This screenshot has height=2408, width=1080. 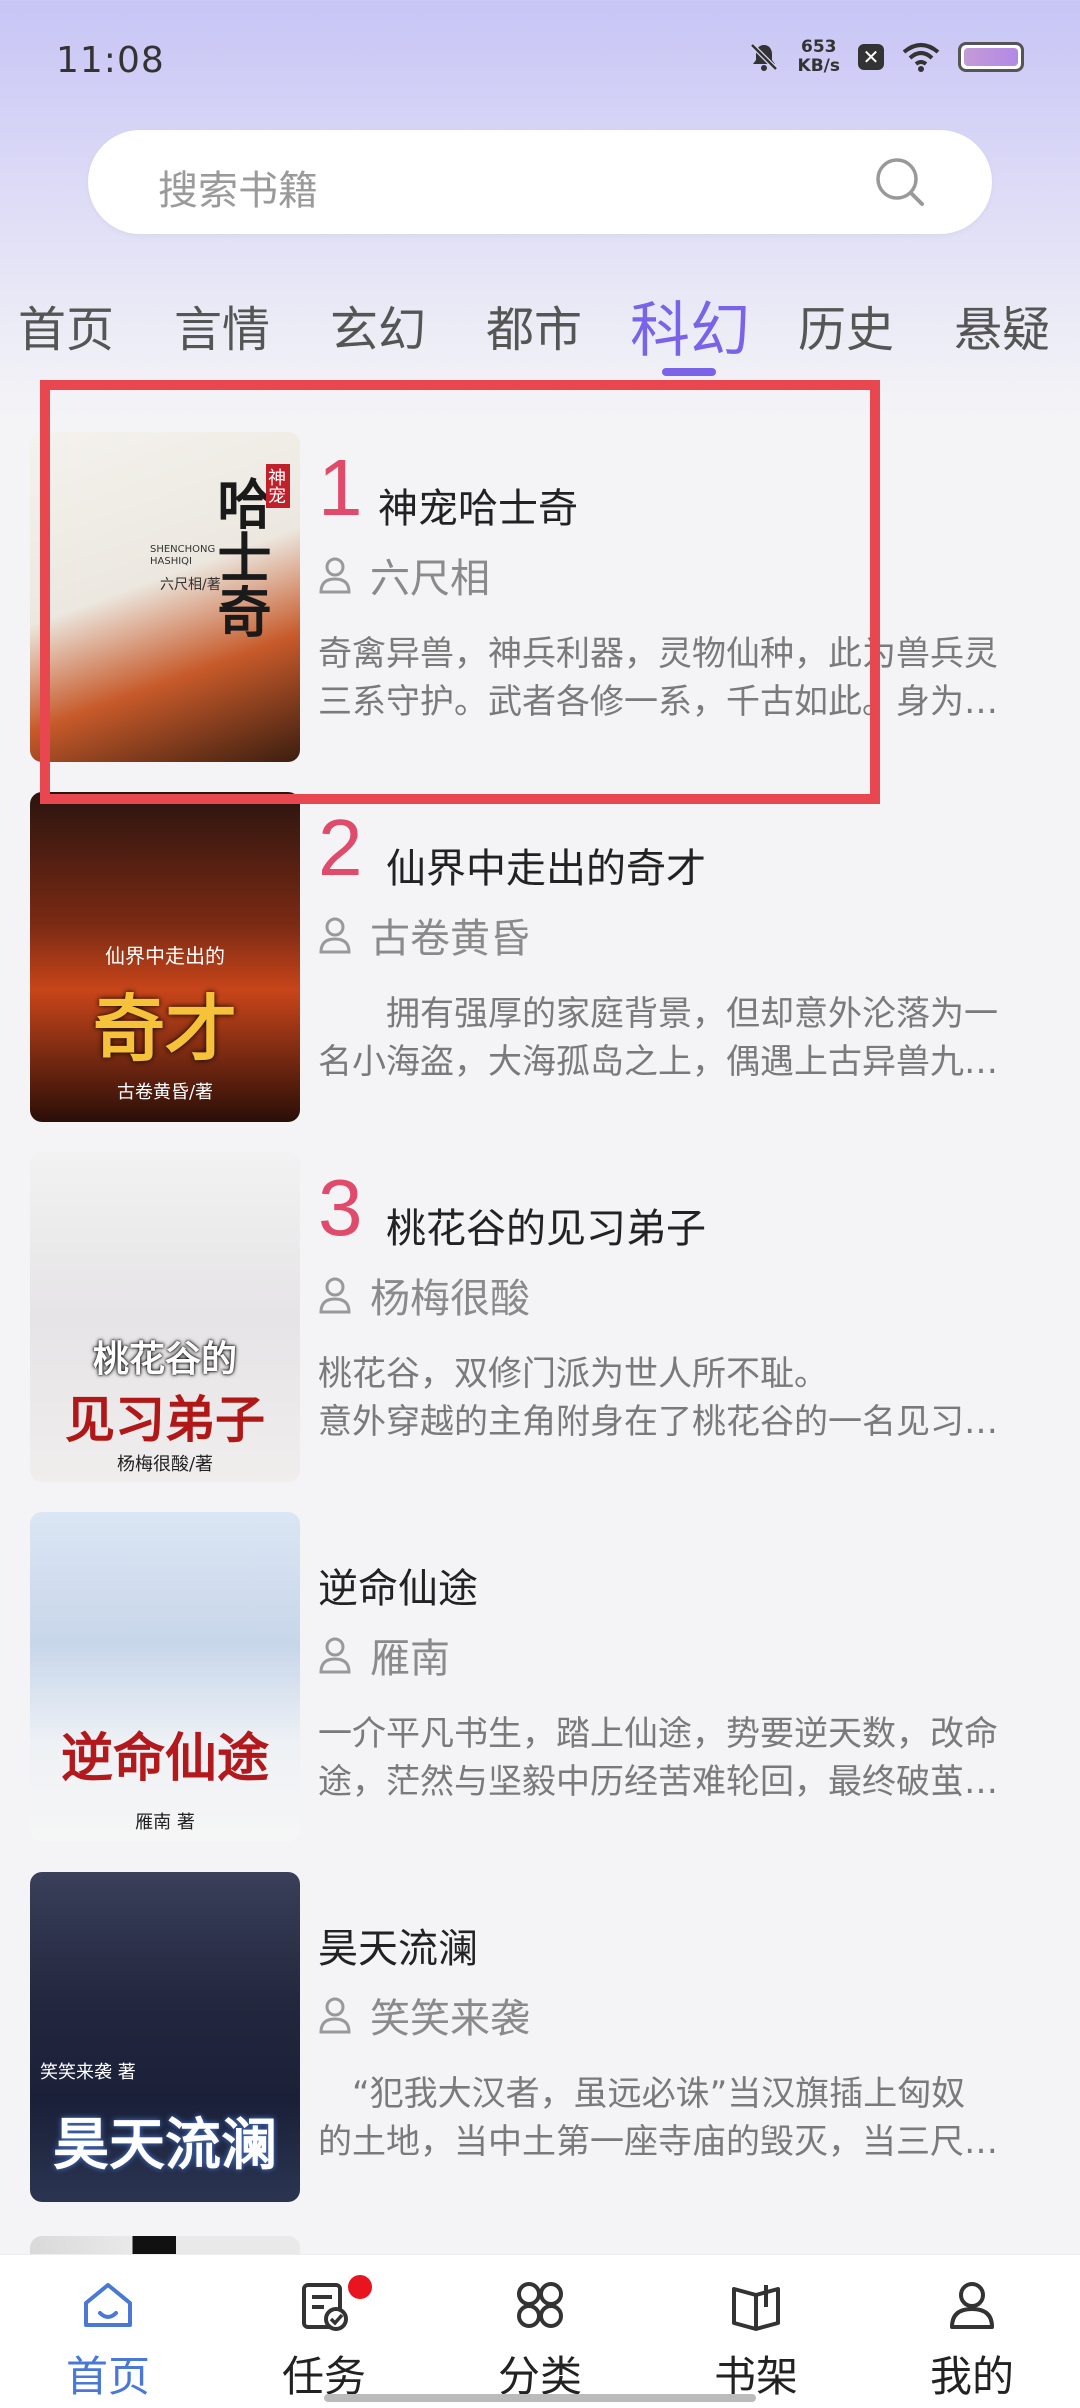 I want to click on author-row: 笑笑来袭, so click(x=424, y=2016).